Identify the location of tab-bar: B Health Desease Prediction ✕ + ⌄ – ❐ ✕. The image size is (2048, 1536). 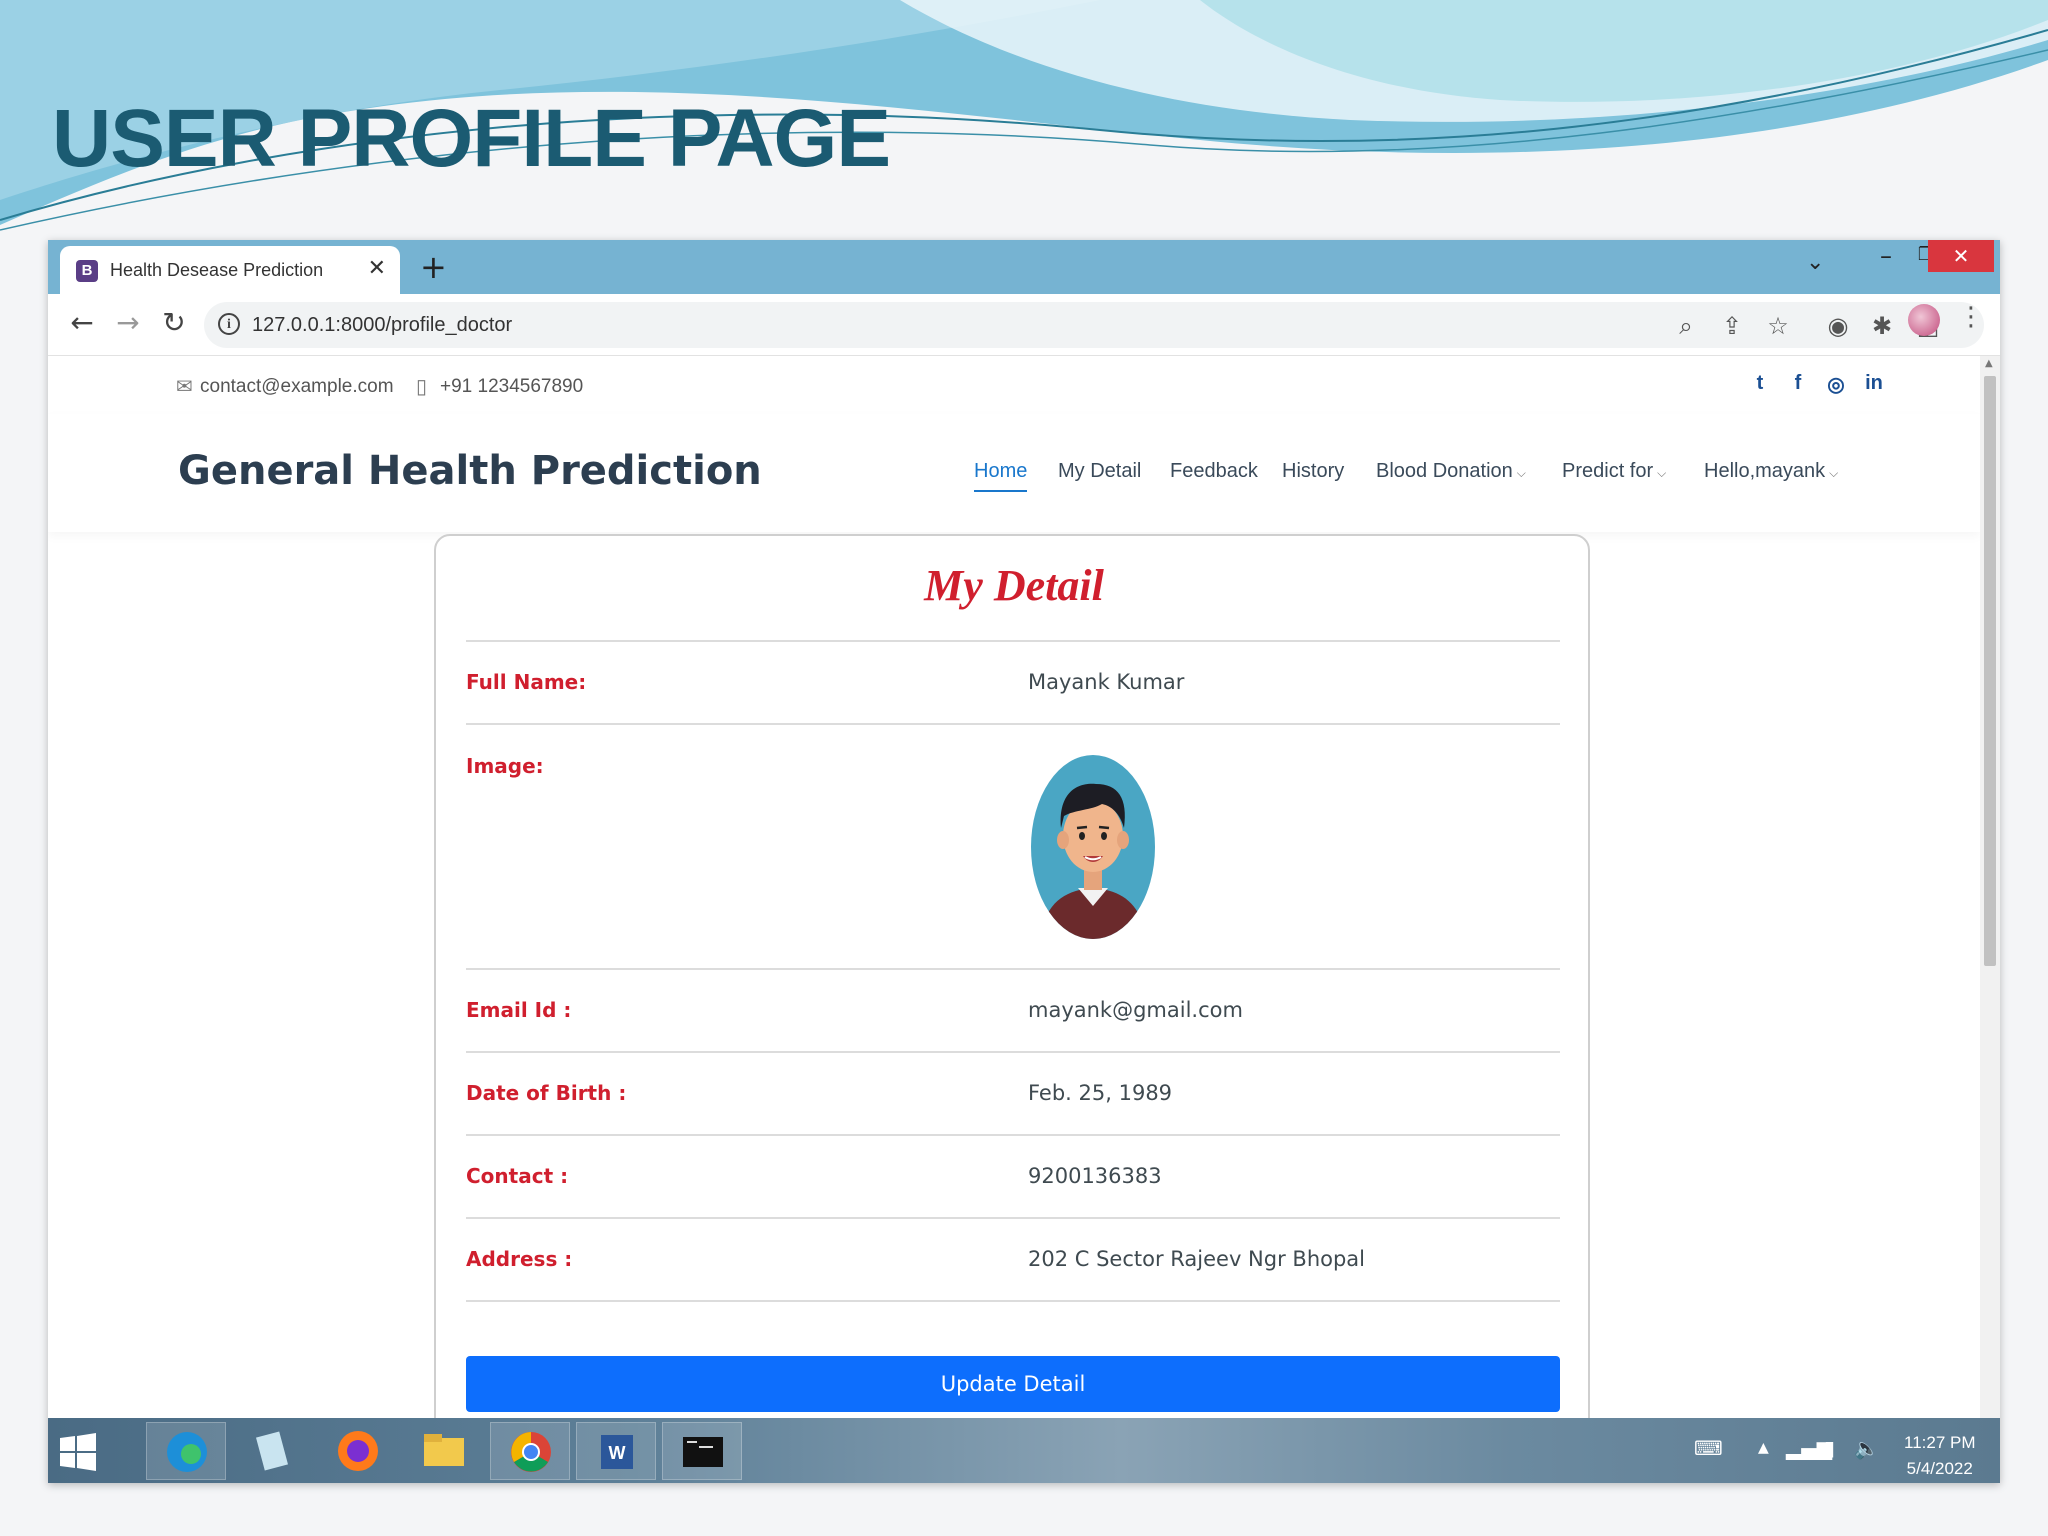
(1024, 267).